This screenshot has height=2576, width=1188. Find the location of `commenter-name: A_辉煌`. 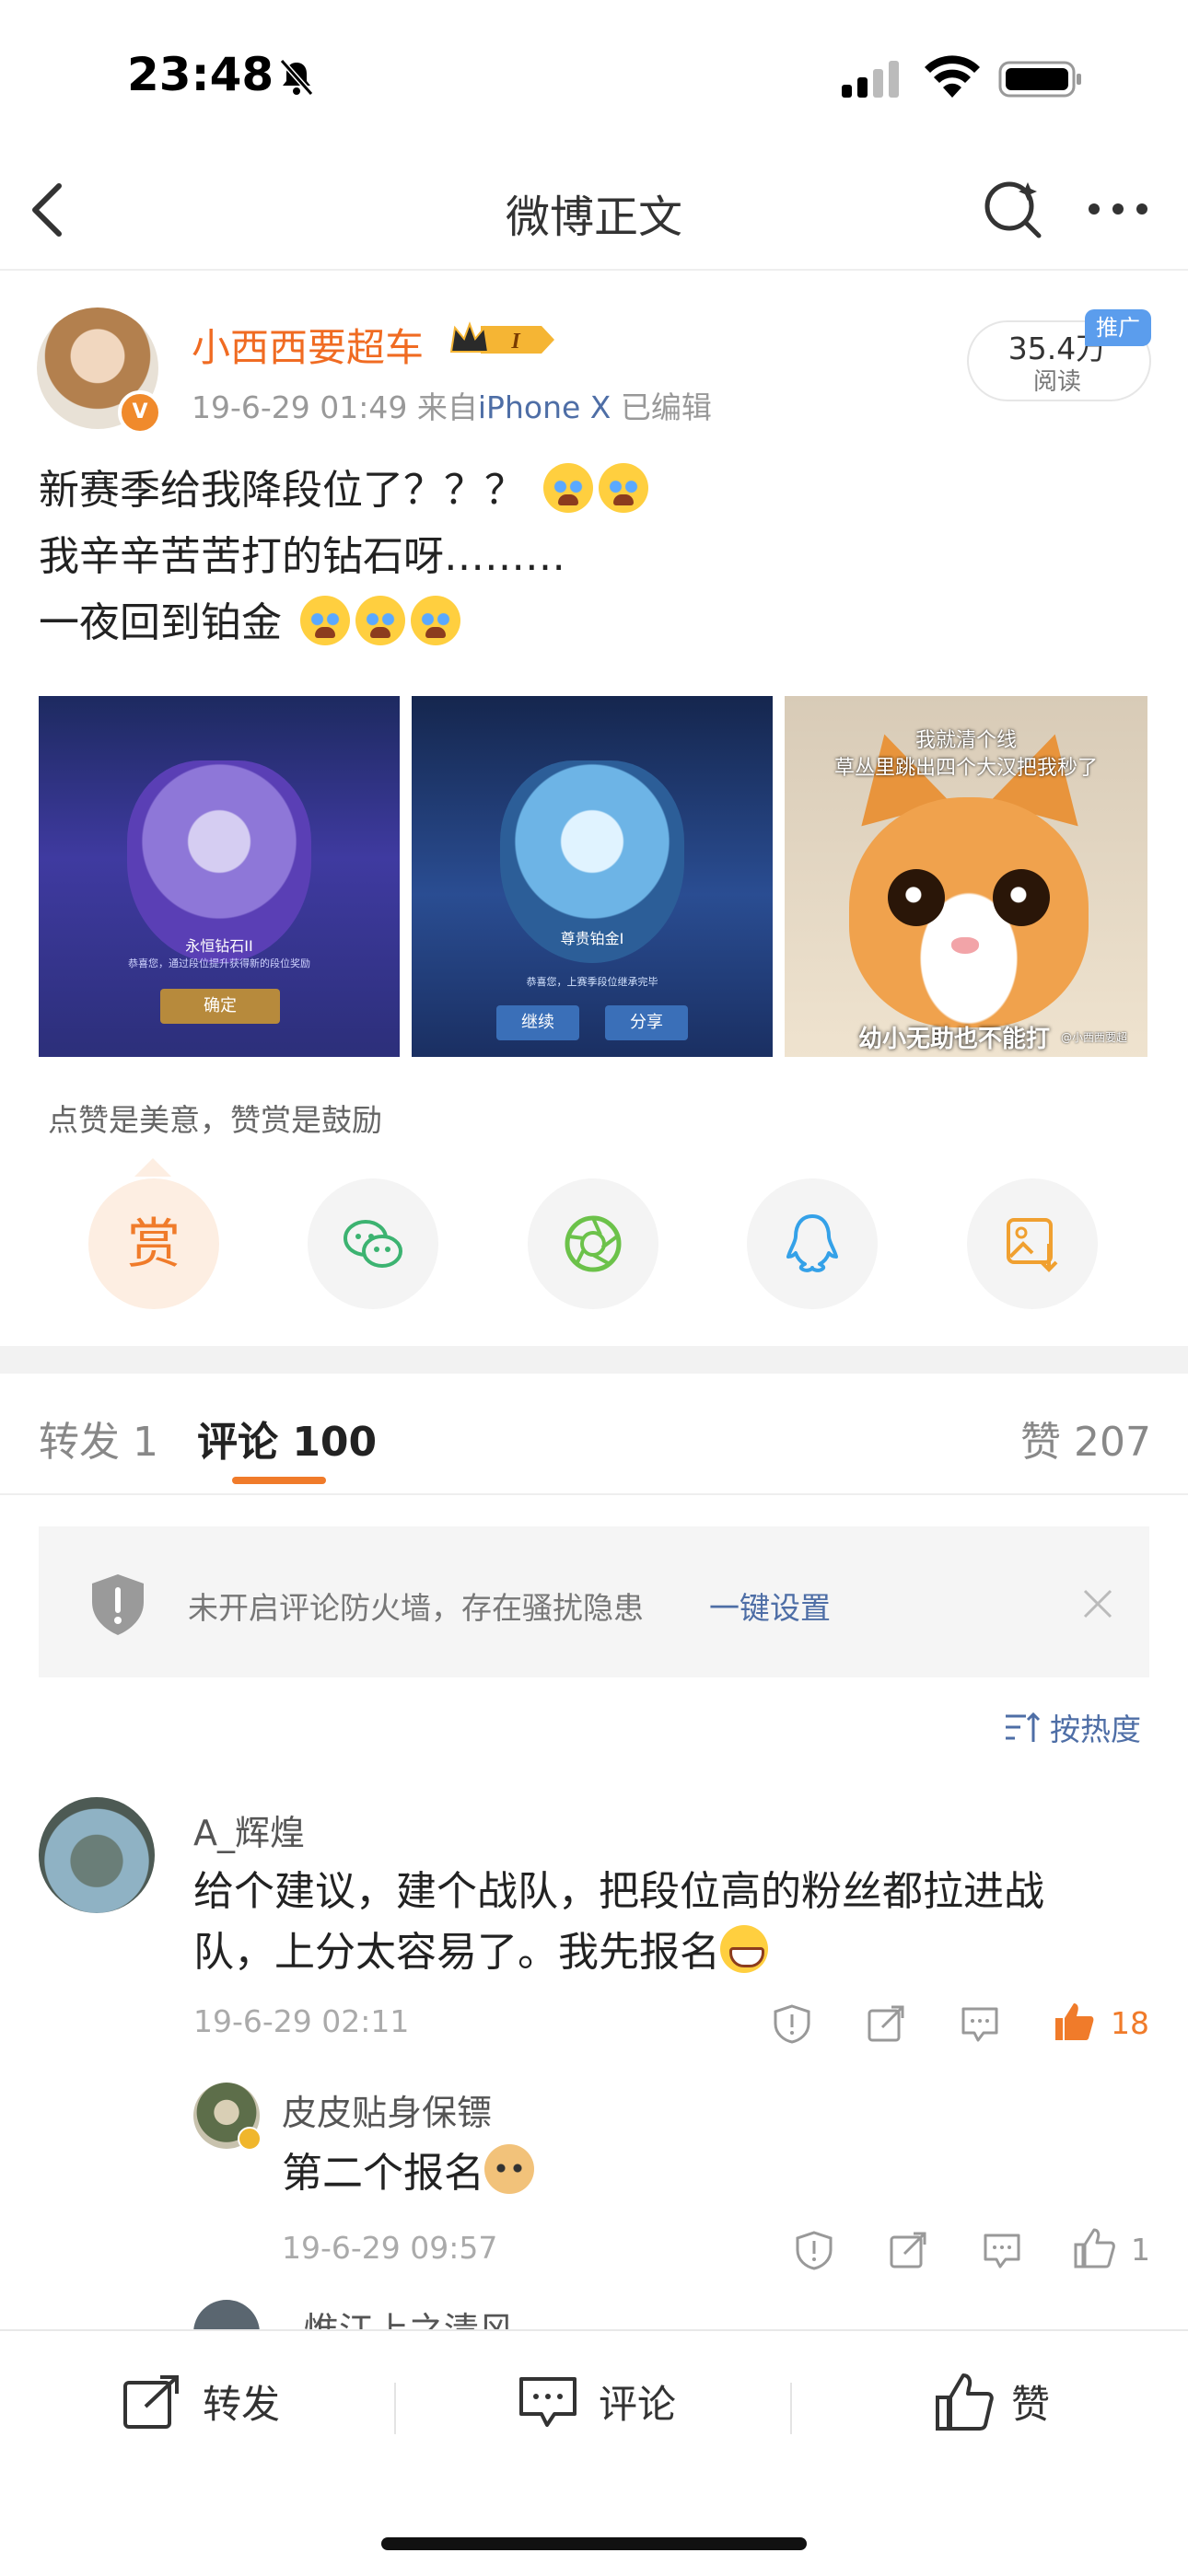

commenter-name: A_辉煌 is located at coordinates (249, 1829).